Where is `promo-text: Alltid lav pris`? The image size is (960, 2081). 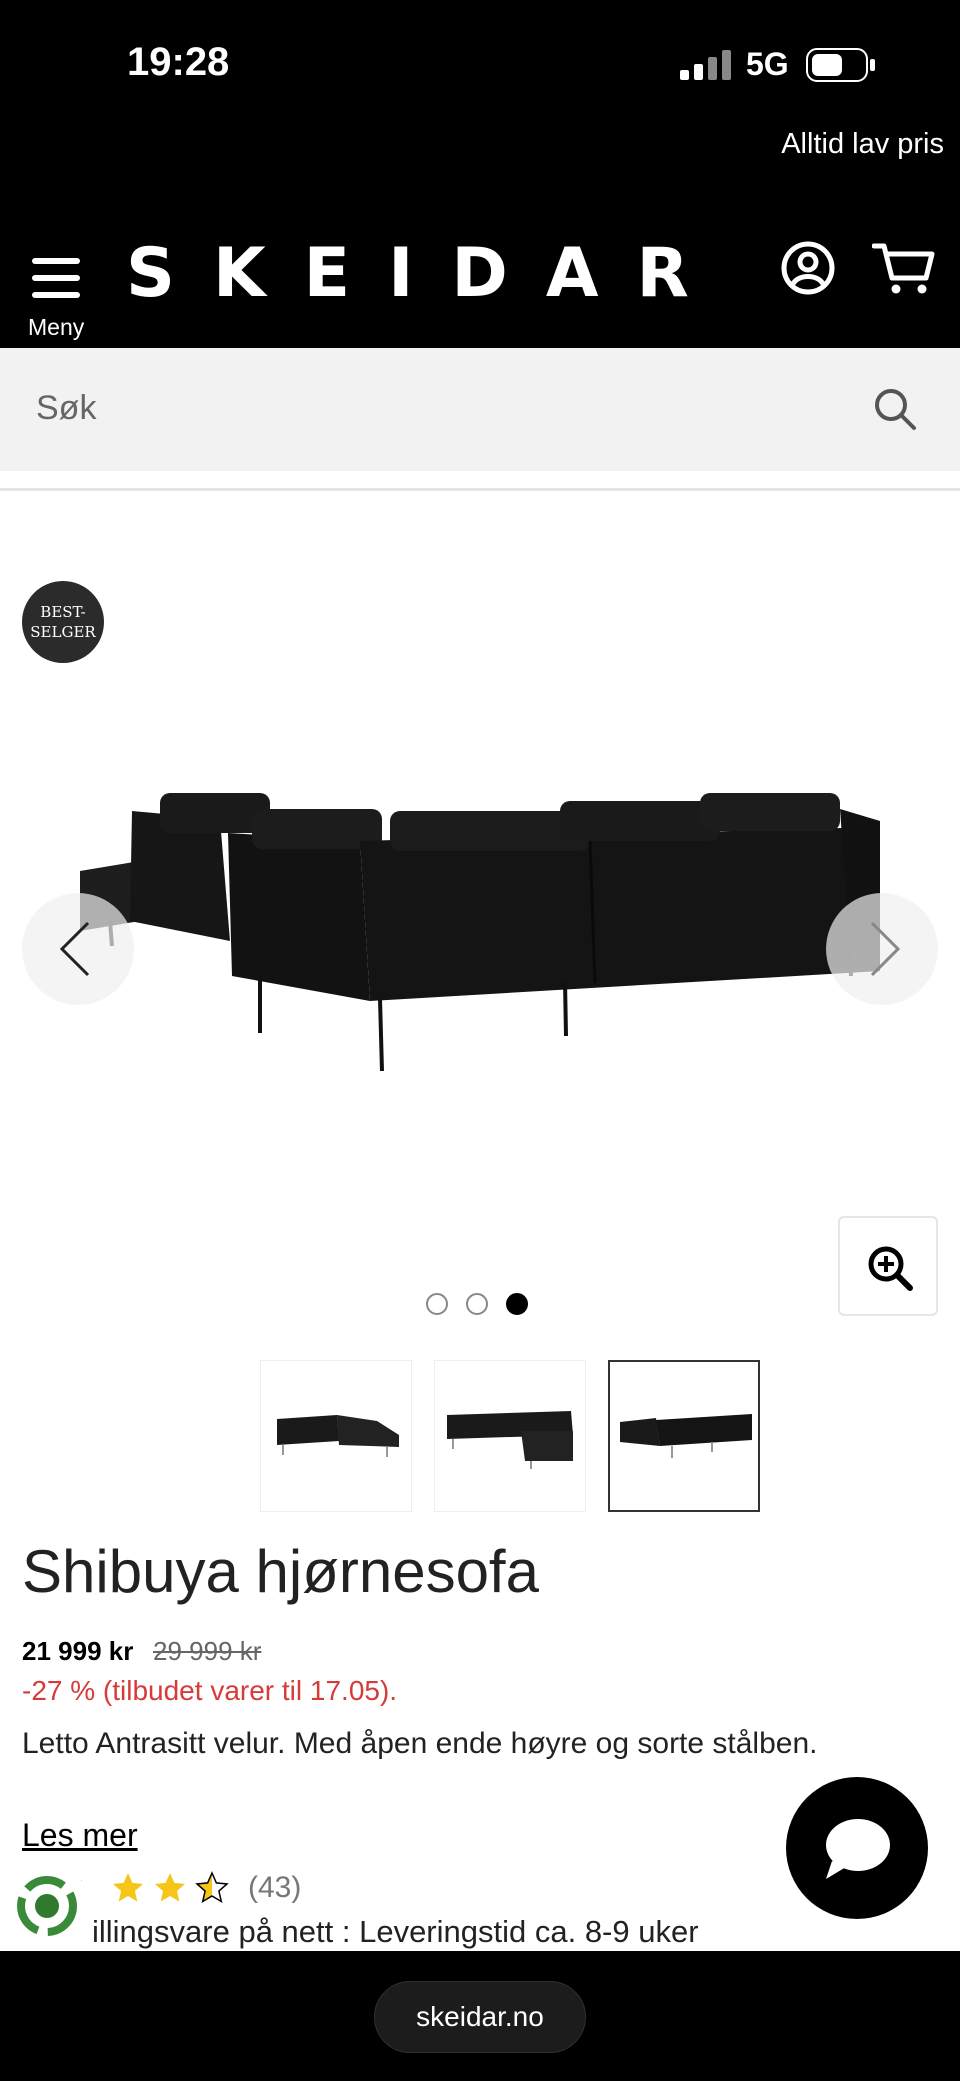 promo-text: Alltid lav pris is located at coordinates (862, 144).